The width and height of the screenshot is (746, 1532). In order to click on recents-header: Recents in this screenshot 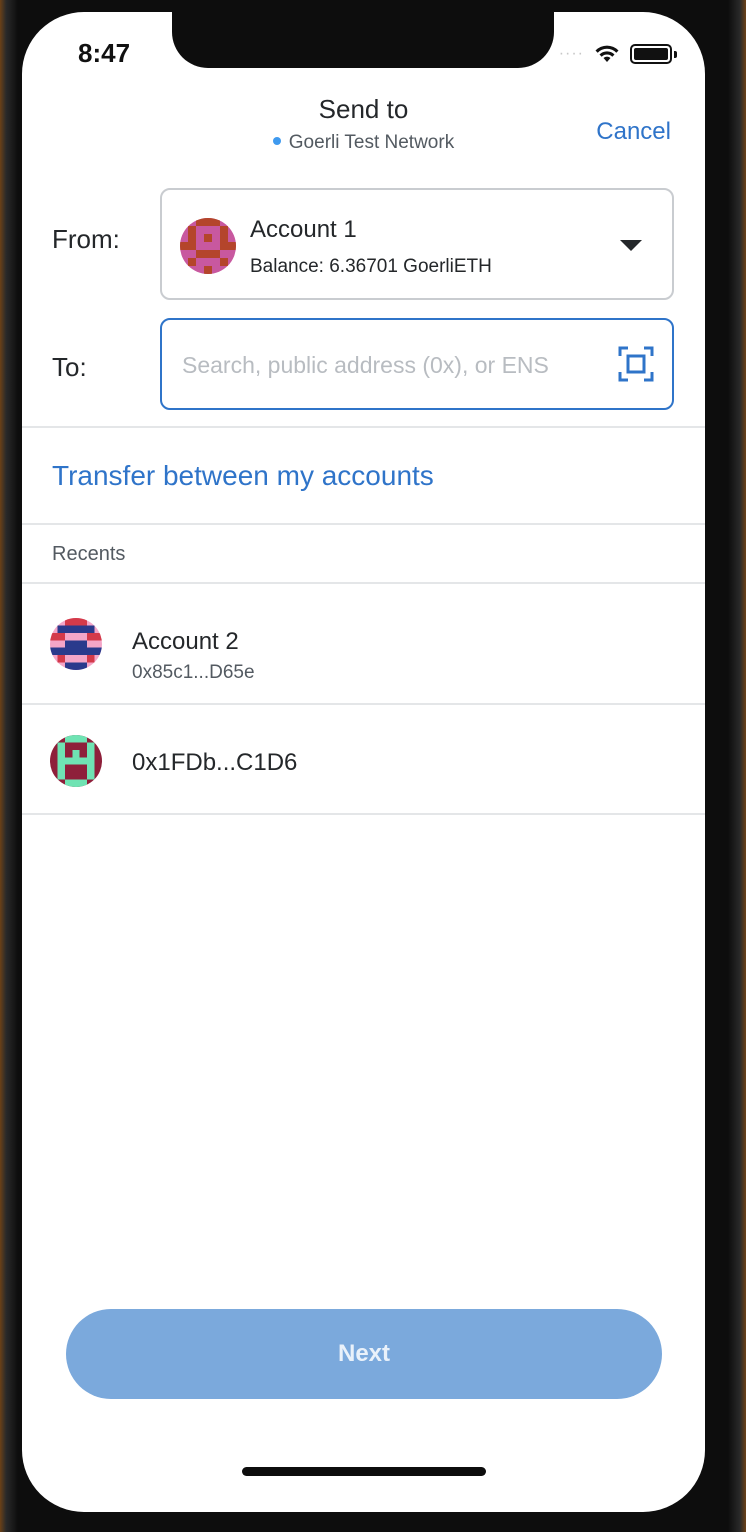, I will do `click(363, 554)`.